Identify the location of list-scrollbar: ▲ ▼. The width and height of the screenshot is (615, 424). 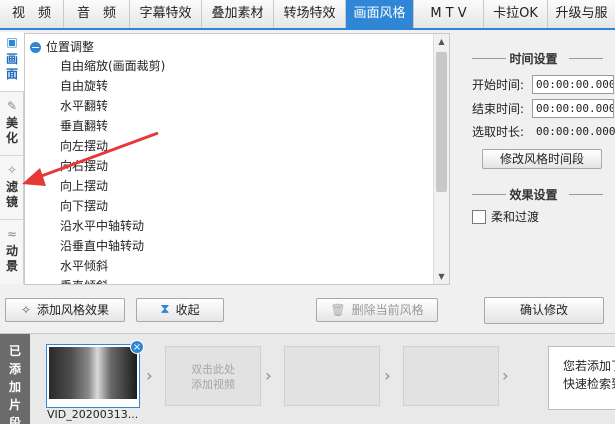
(441, 159).